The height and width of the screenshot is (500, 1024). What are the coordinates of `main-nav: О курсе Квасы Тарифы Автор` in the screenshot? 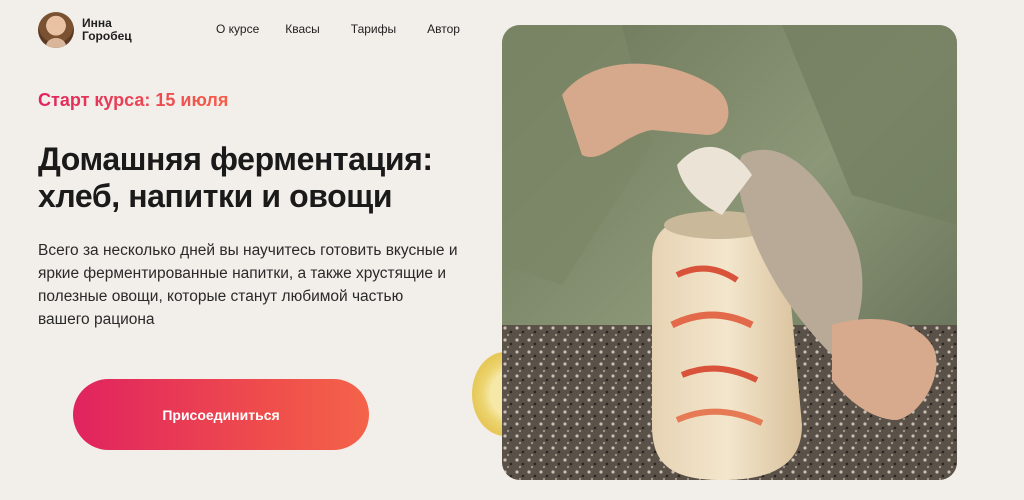 It's located at (338, 29).